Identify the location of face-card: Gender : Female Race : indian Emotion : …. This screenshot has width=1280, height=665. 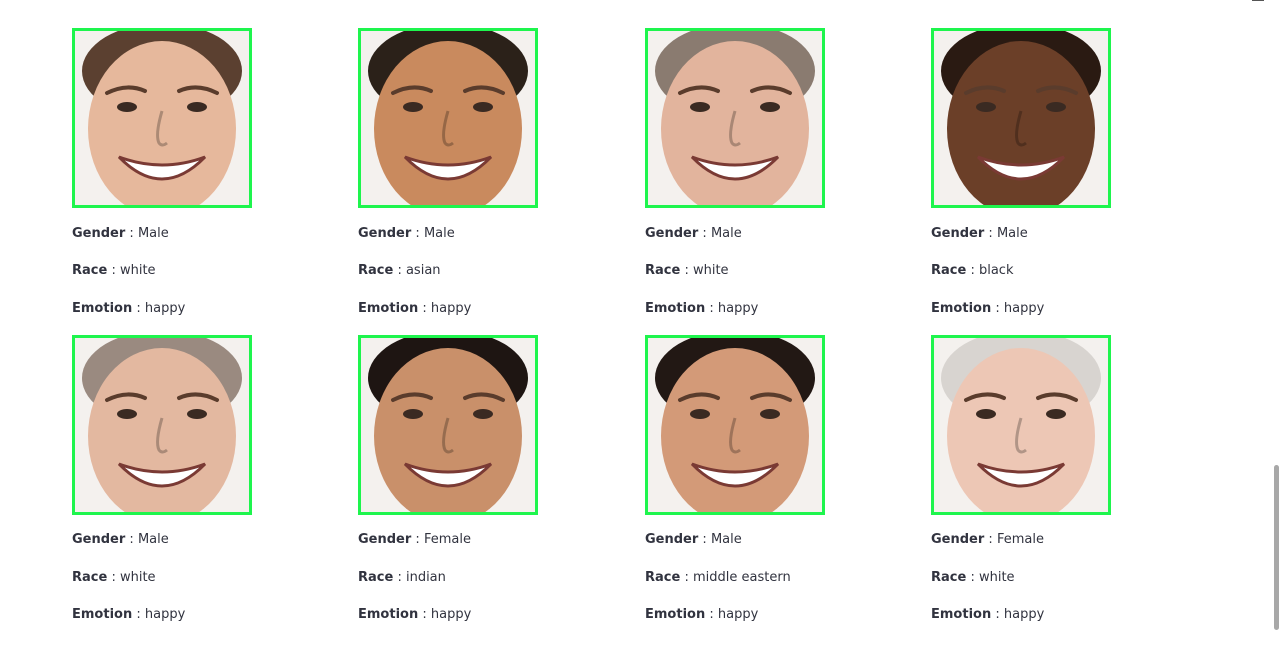
(458, 478).